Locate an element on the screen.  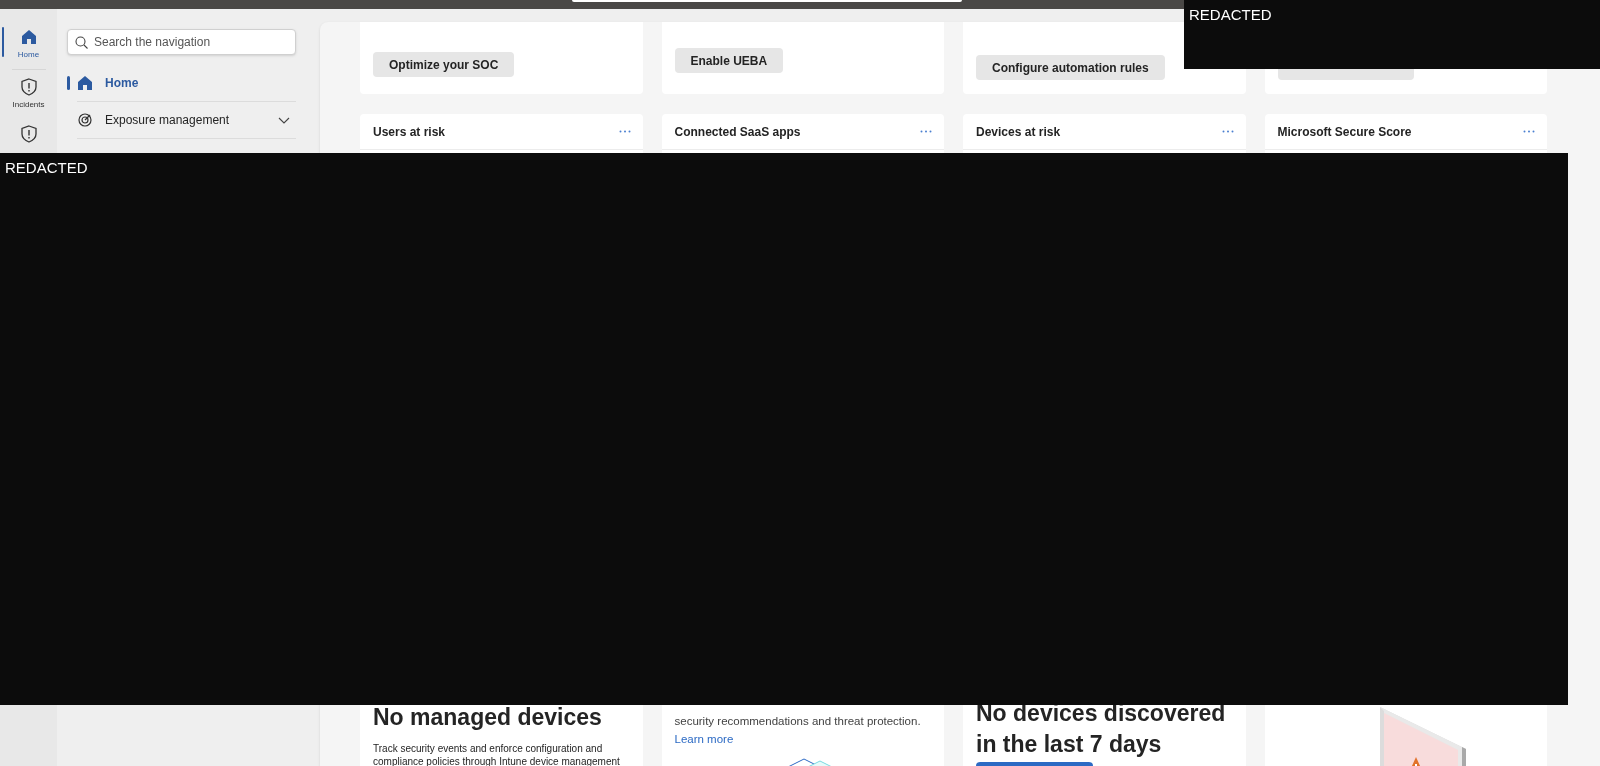
action-button: Enable UEBA is located at coordinates (729, 60).